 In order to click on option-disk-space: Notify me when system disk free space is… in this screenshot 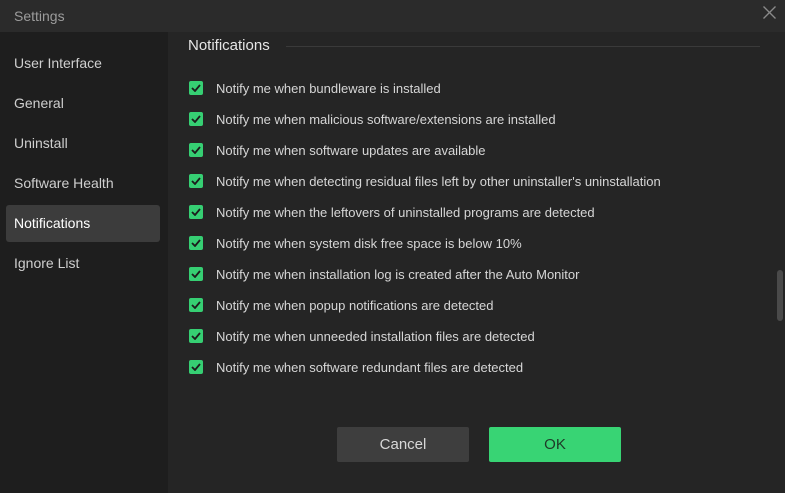, I will do `click(355, 243)`.